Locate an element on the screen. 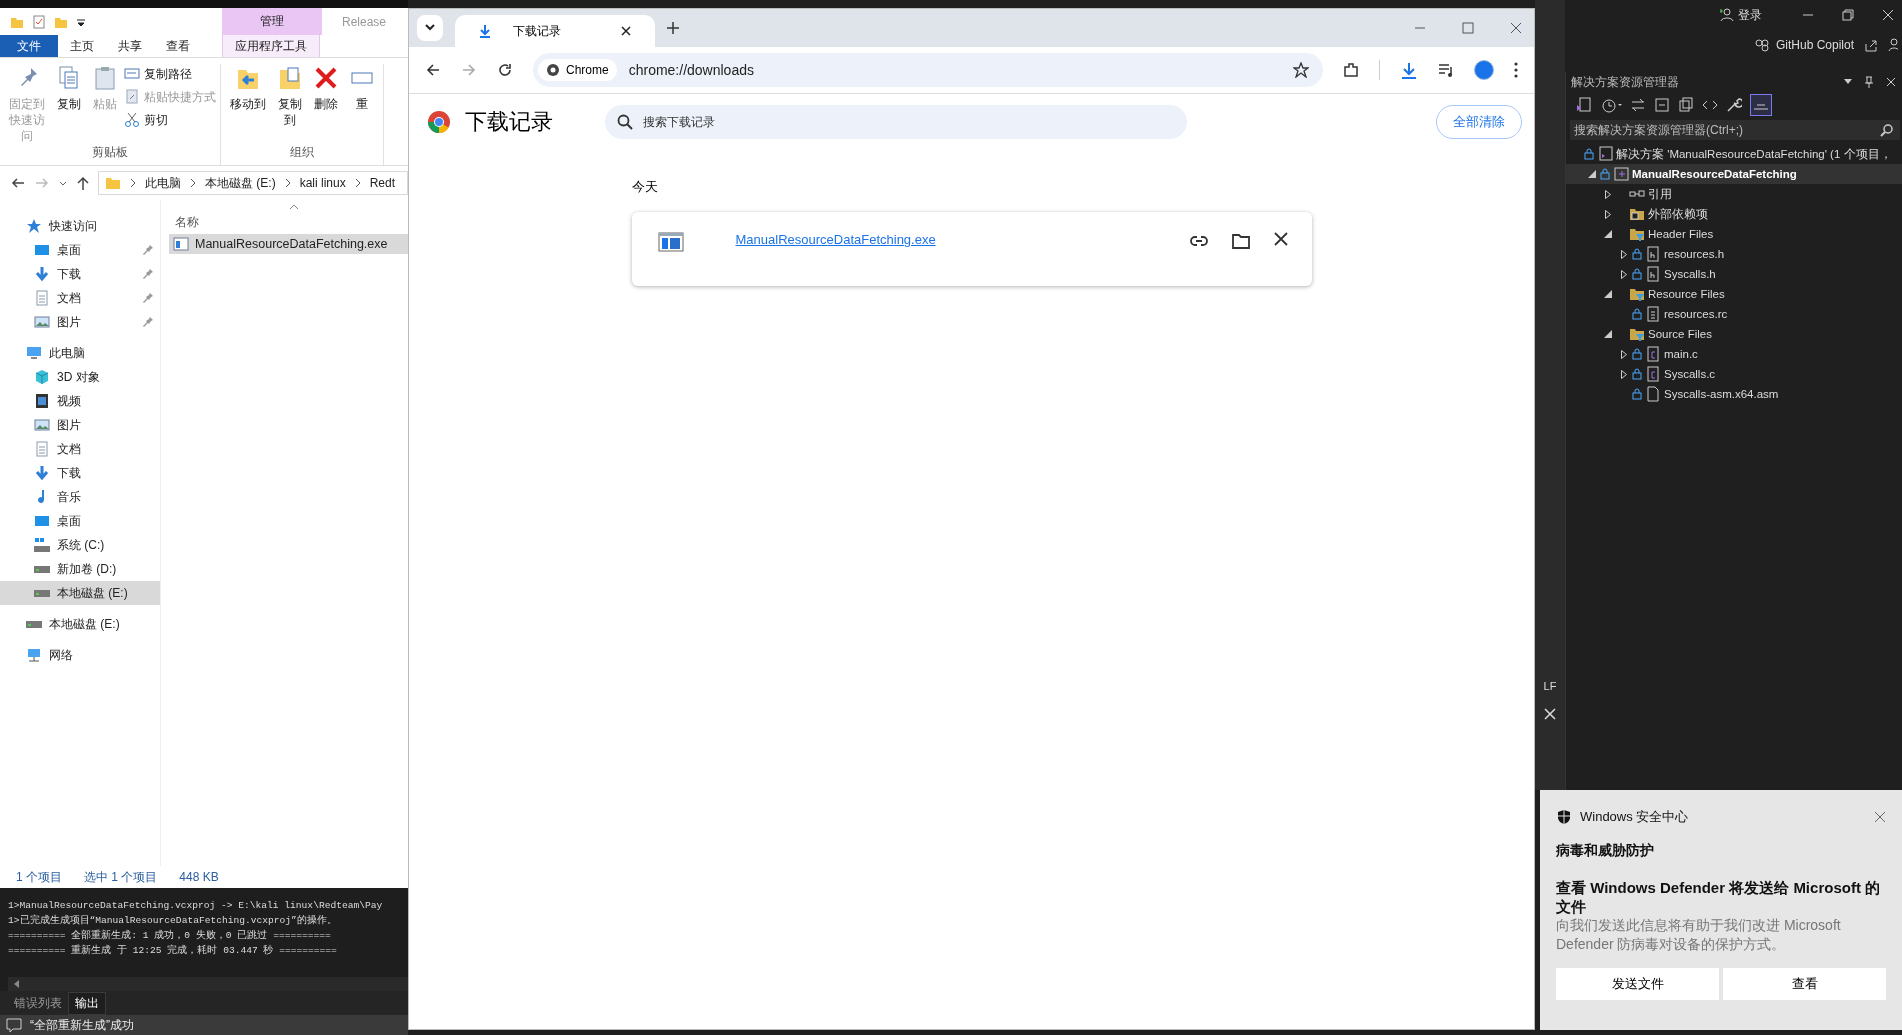 This screenshot has height=1035, width=1902. history-icon is located at coordinates (1611, 105).